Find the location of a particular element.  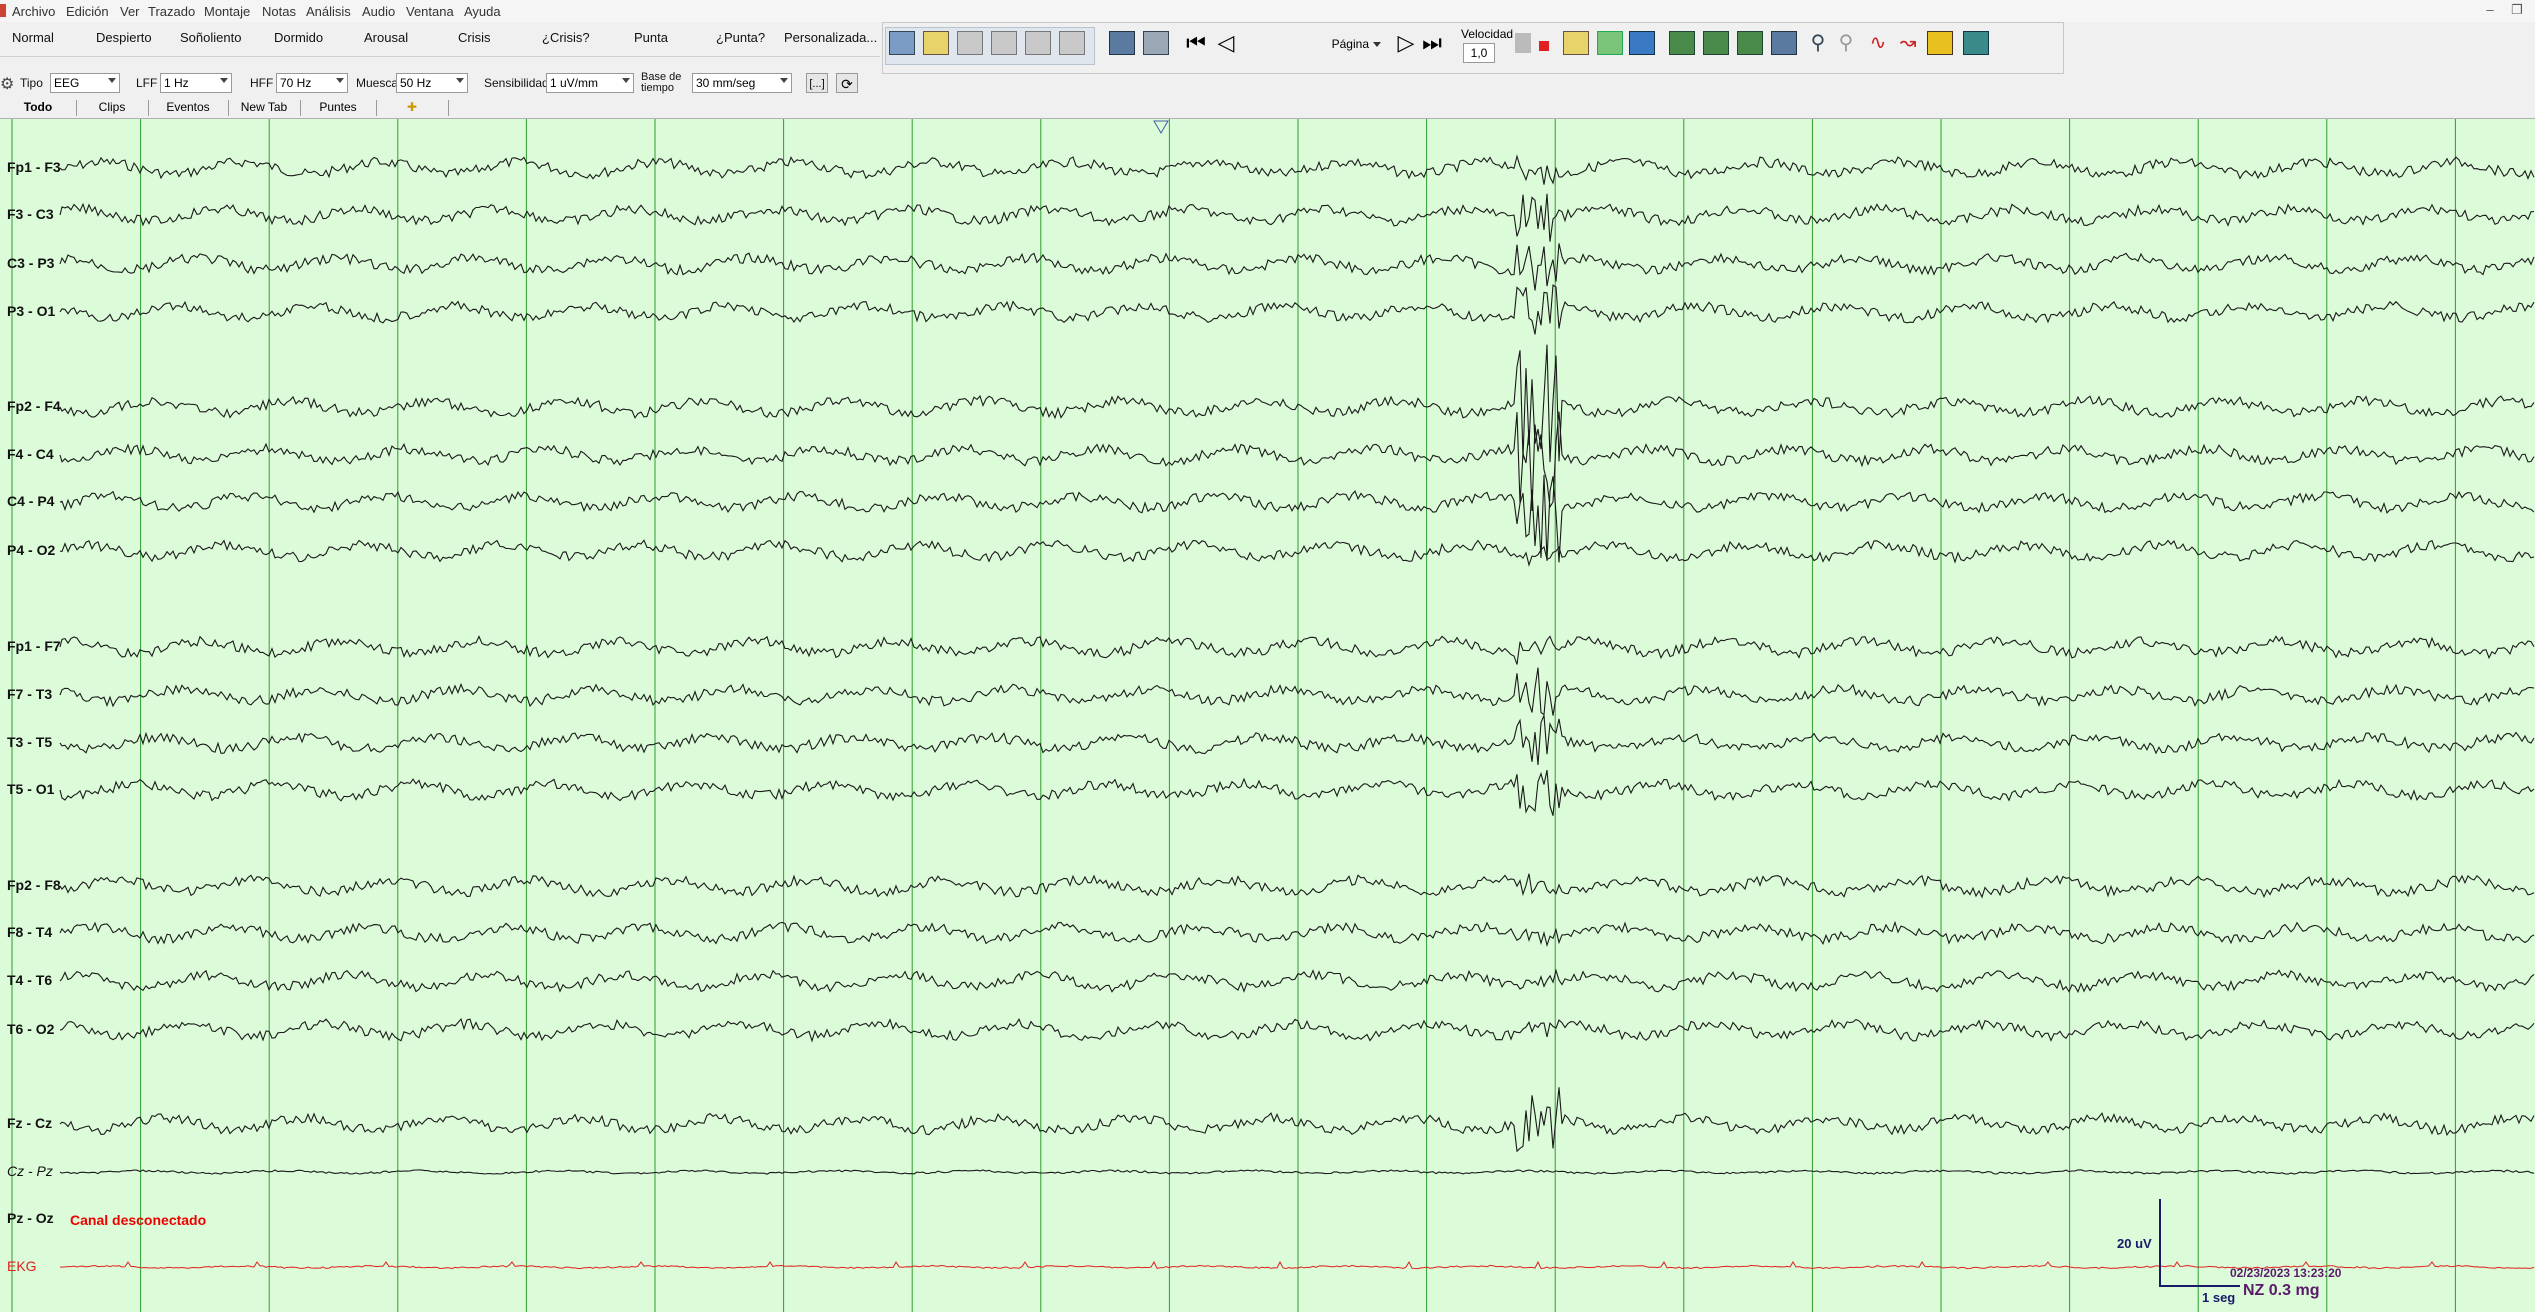

hff-select: 70 Hz is located at coordinates (312, 83).